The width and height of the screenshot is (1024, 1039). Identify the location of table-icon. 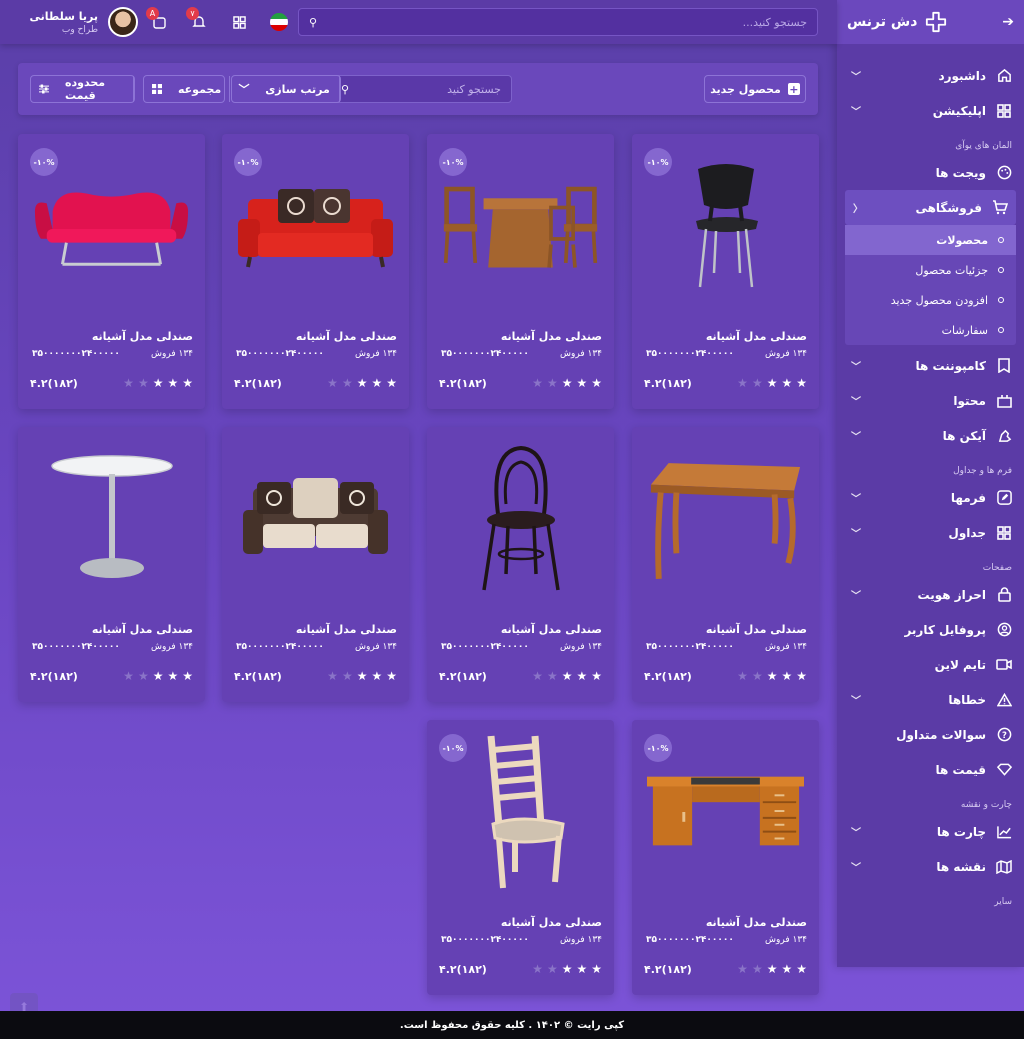
(1004, 533).